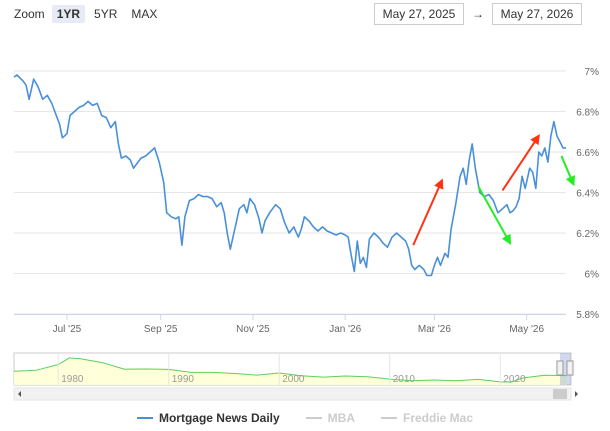  I want to click on legend-item-freddie-mac: Freddie Mac, so click(427, 418).